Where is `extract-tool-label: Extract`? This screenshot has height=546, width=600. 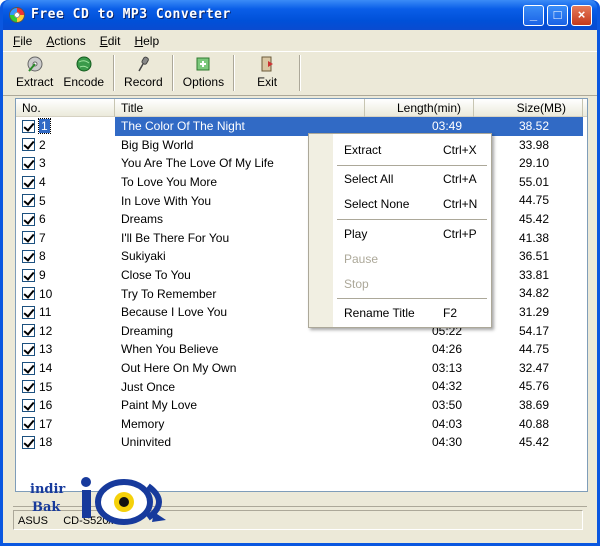 extract-tool-label: Extract is located at coordinates (35, 82).